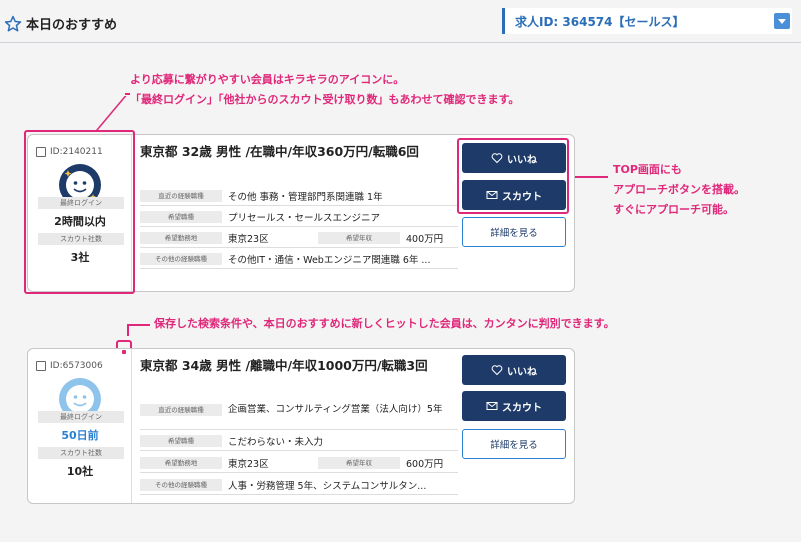 Image resolution: width=801 pixels, height=542 pixels. Describe the element at coordinates (299, 238) in the screenshot. I see `detail-row: 希望勤務地 東京23区 希望年収 400万円` at that location.